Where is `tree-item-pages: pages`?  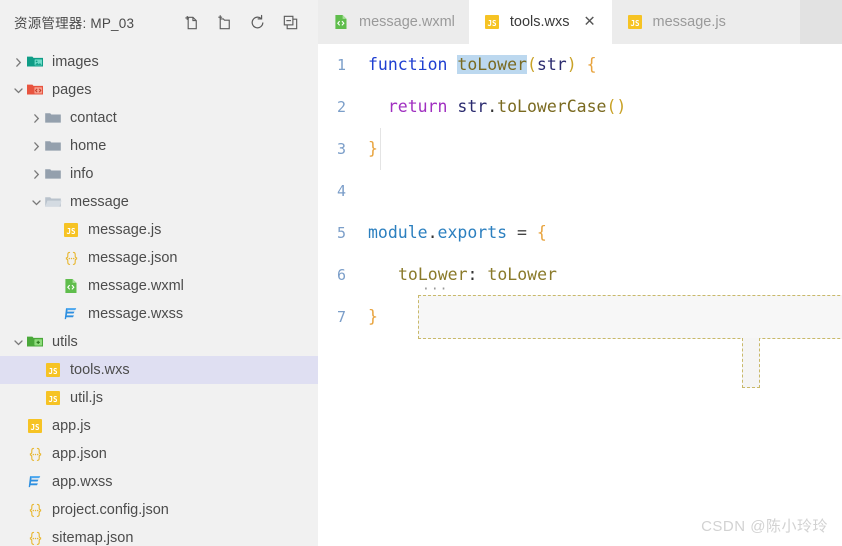 tree-item-pages: pages is located at coordinates (159, 90).